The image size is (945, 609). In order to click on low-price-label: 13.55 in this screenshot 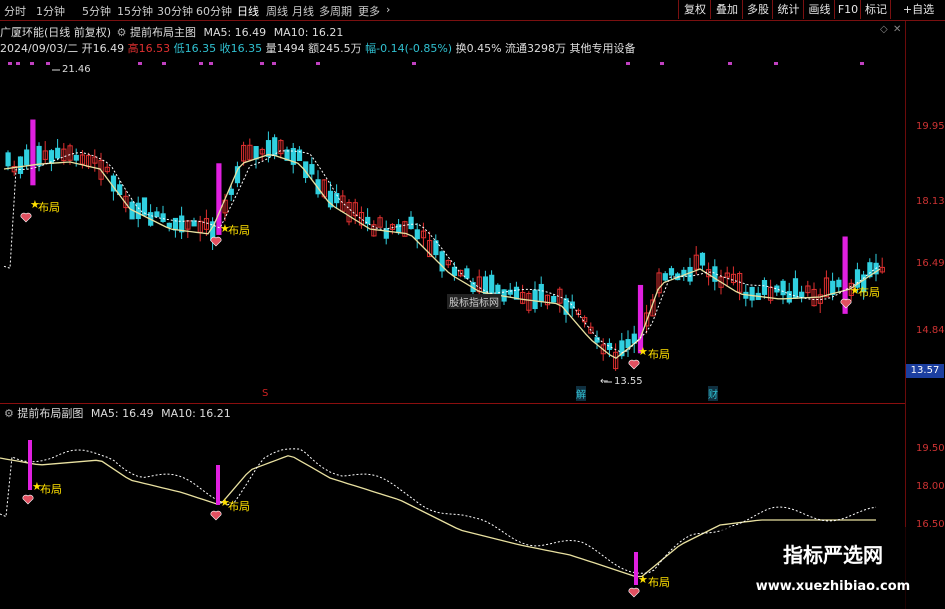, I will do `click(628, 381)`.